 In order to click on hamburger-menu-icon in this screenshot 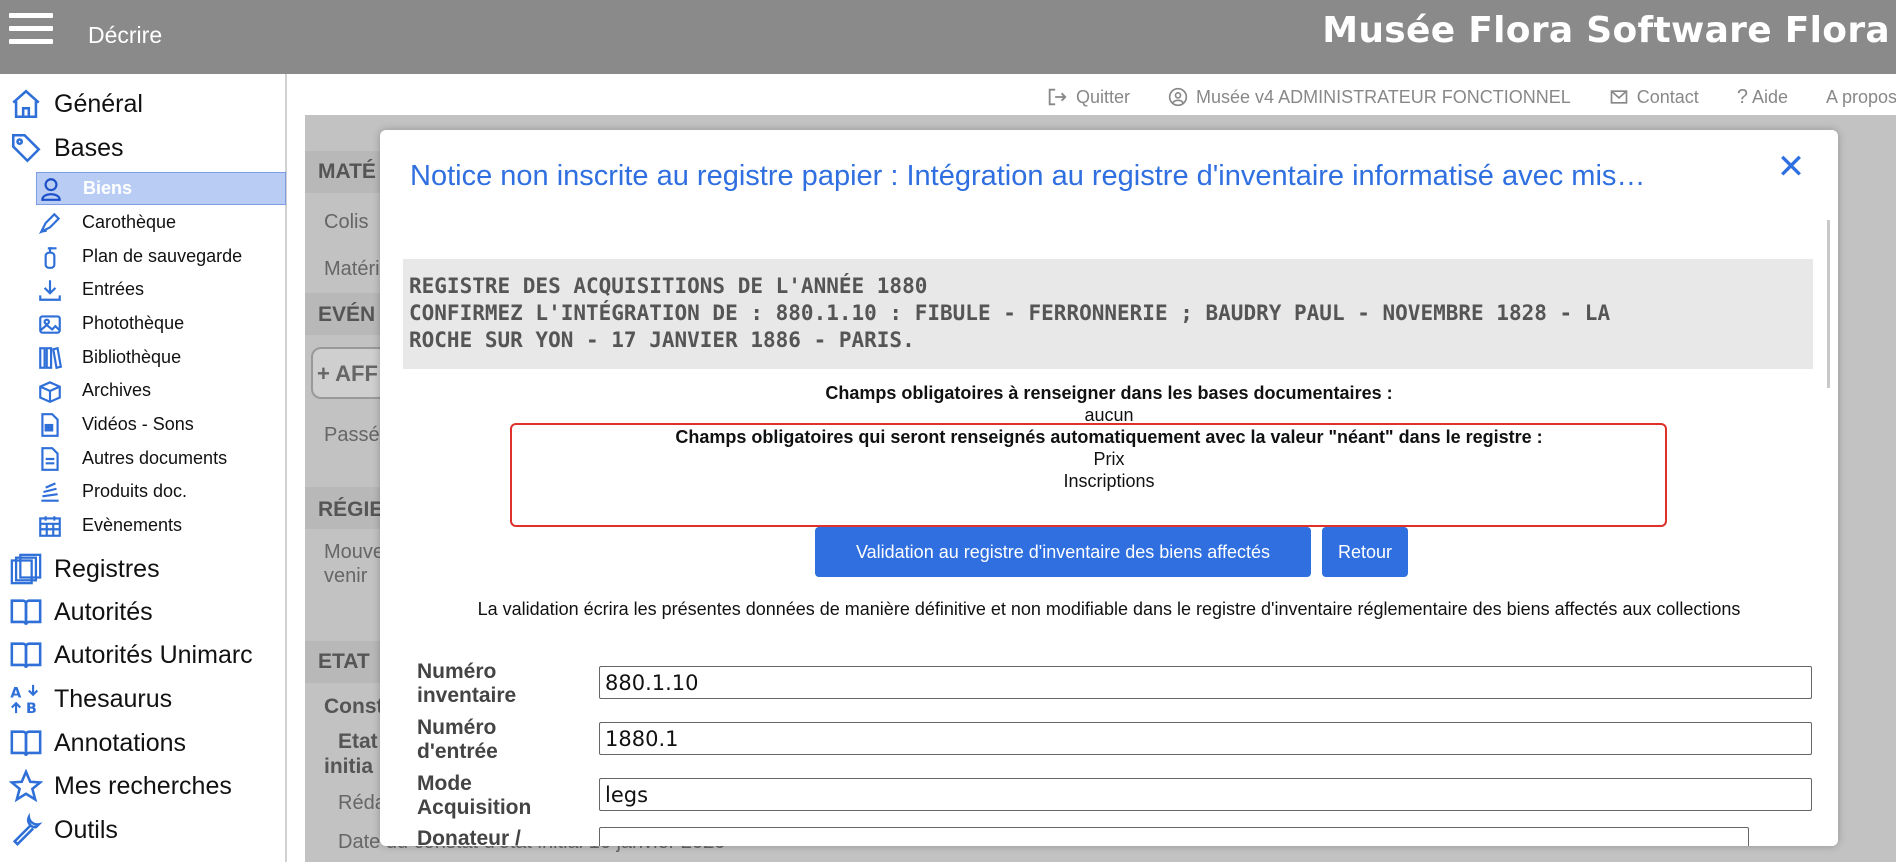, I will do `click(31, 31)`.